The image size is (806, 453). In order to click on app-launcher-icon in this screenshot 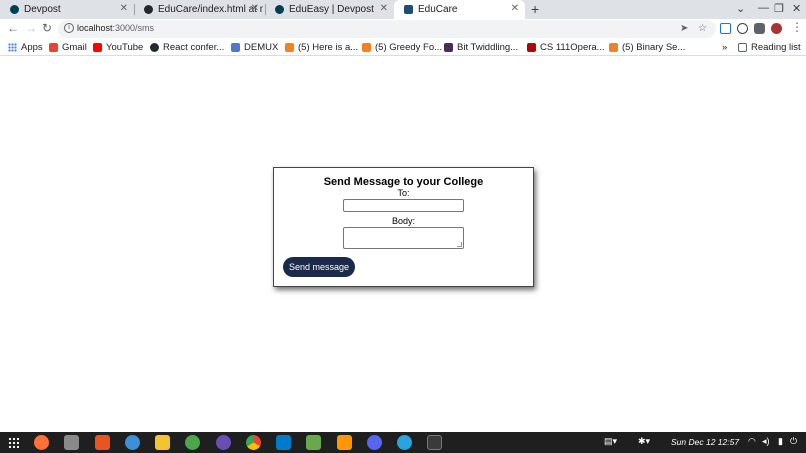, I will do `click(13, 442)`.